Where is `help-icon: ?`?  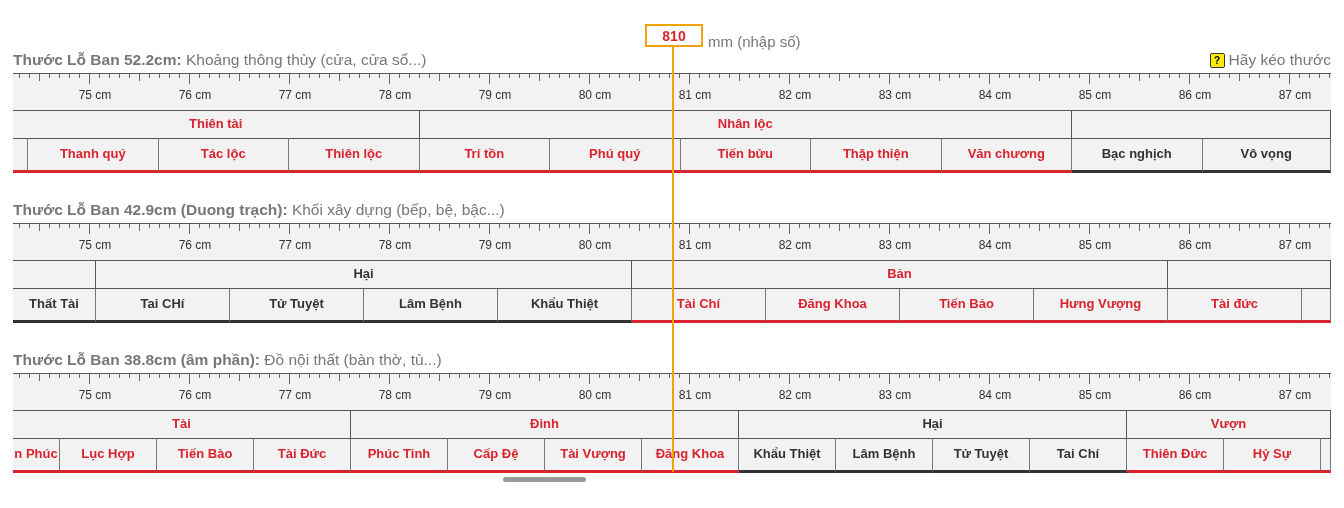
help-icon: ? is located at coordinates (1217, 60).